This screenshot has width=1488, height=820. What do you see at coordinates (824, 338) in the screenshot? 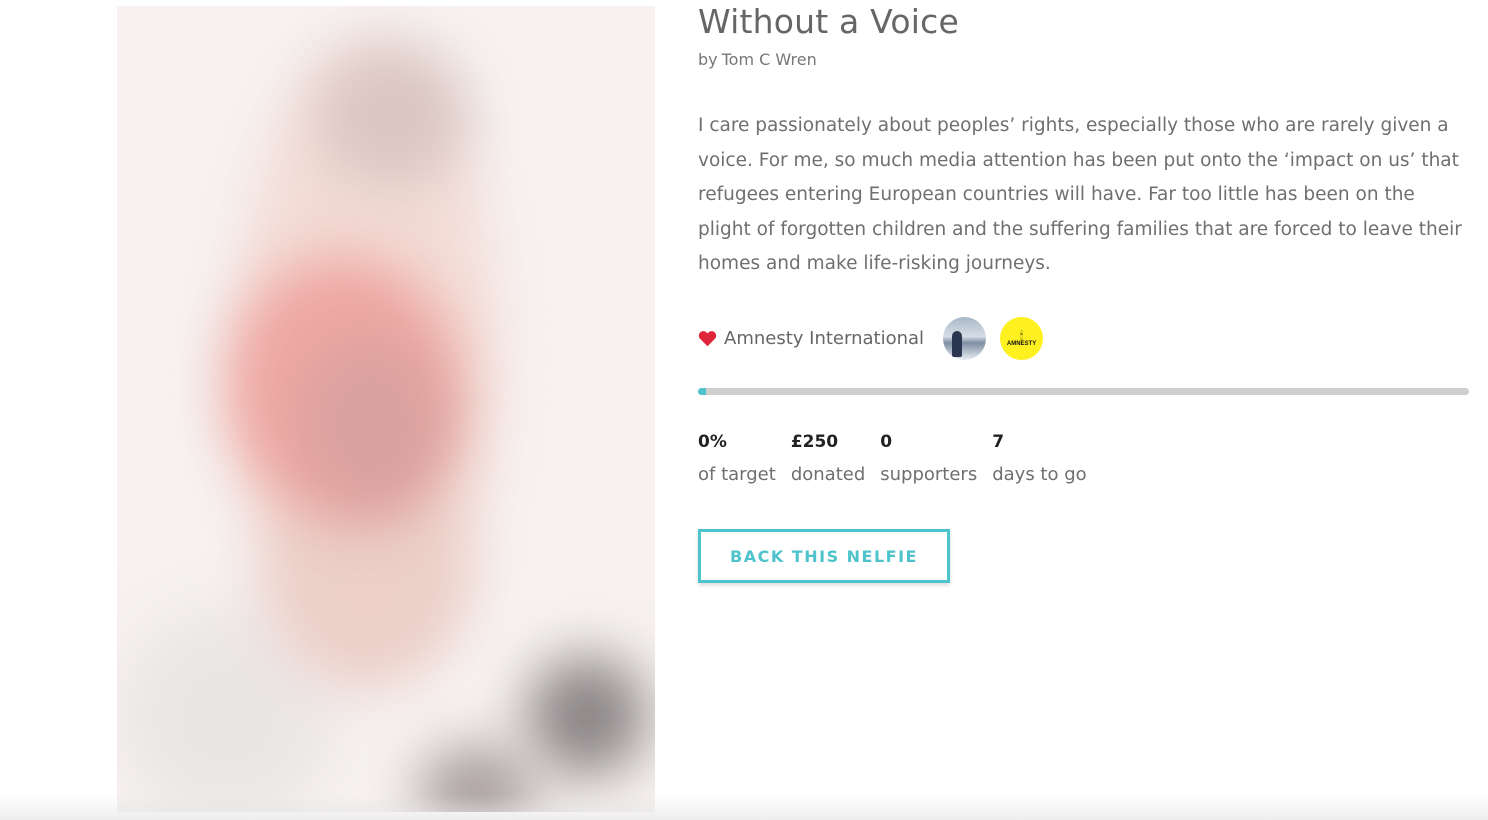
I see `charity-name: Amnesty International` at bounding box center [824, 338].